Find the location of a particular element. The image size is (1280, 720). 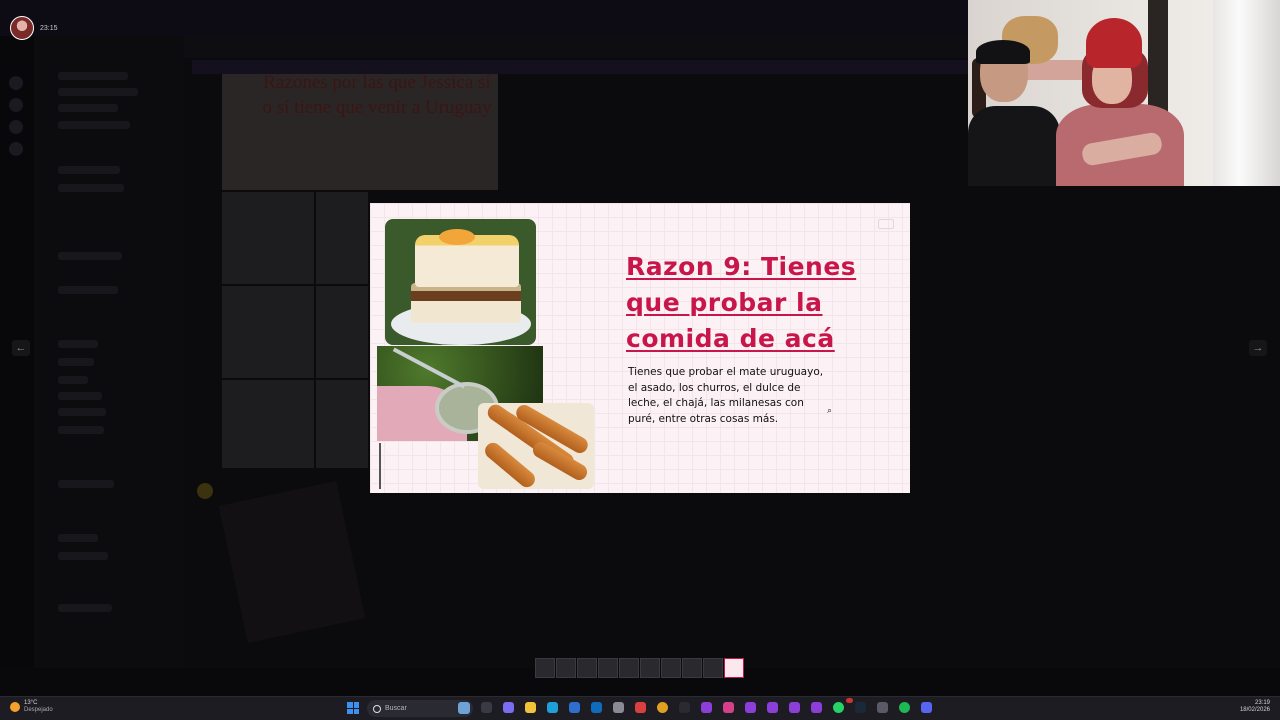

steam-icon is located at coordinates (860, 707).